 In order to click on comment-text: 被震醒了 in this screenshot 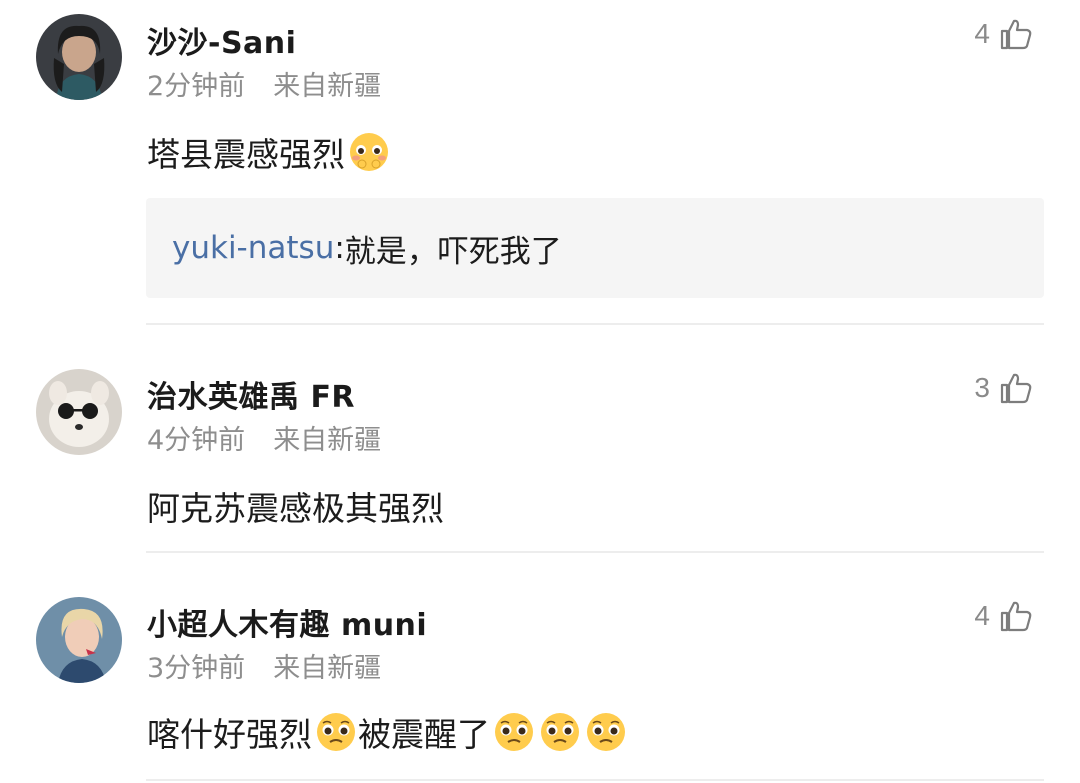, I will do `click(424, 734)`.